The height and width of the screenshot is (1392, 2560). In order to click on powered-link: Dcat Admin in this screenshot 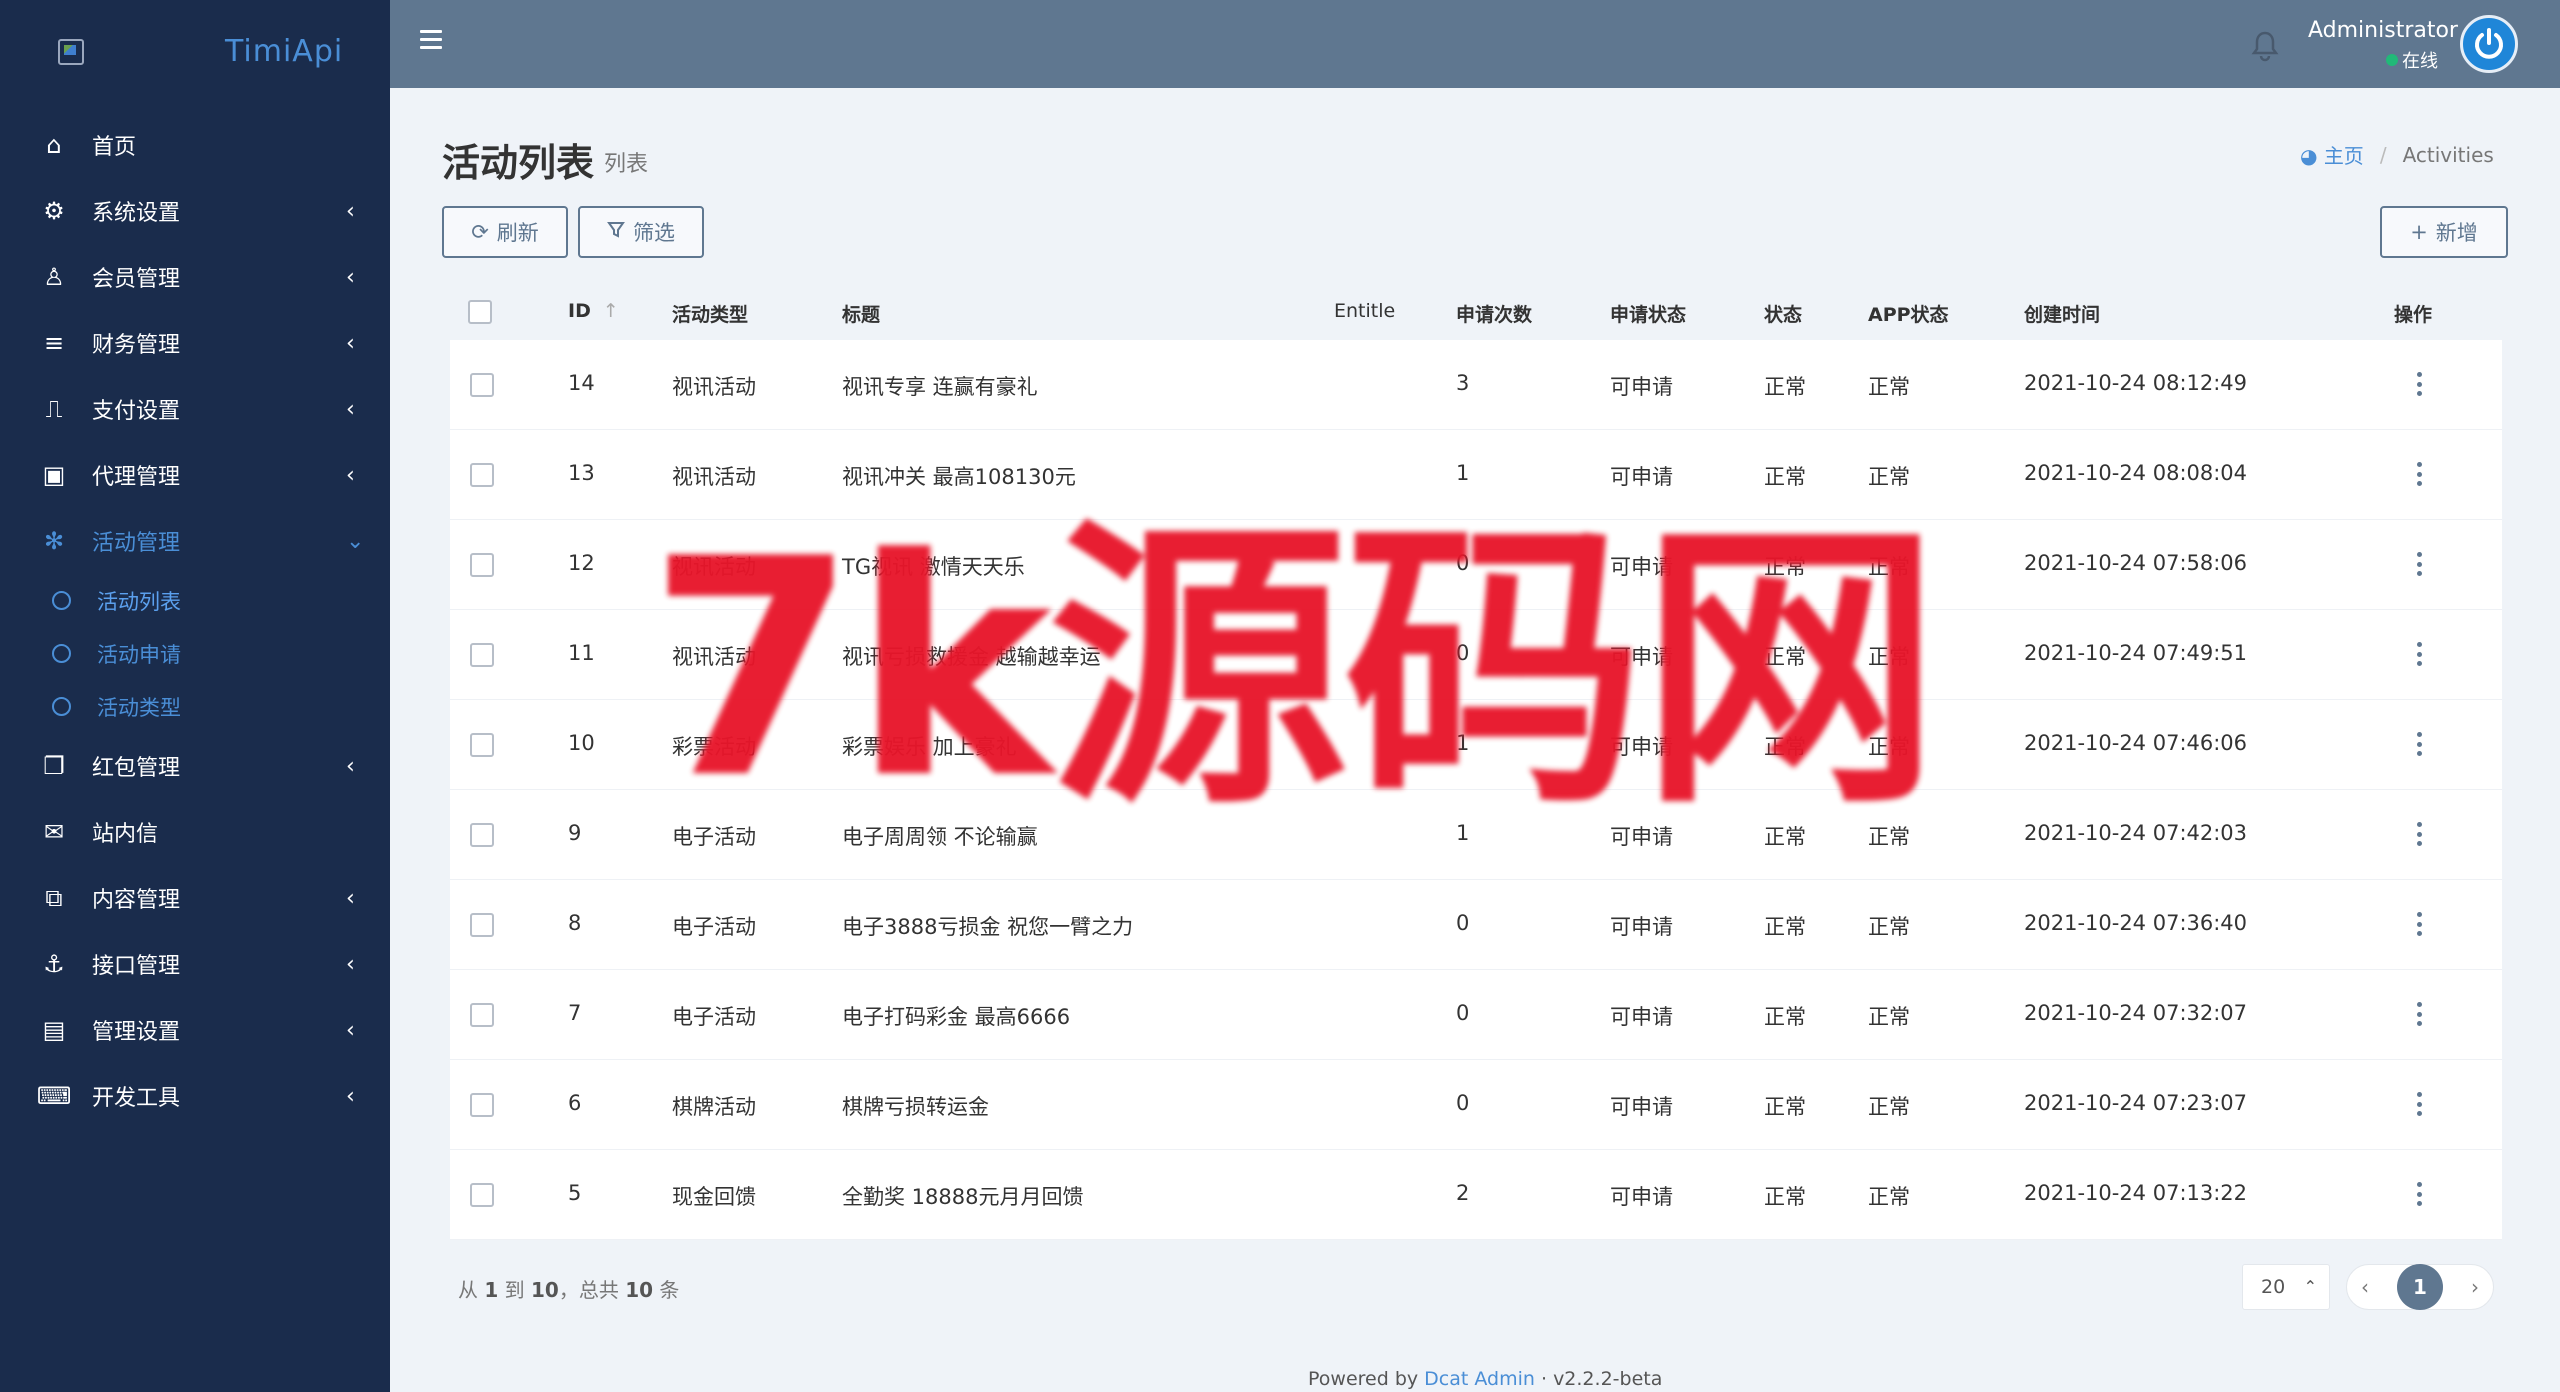, I will do `click(1479, 1379)`.